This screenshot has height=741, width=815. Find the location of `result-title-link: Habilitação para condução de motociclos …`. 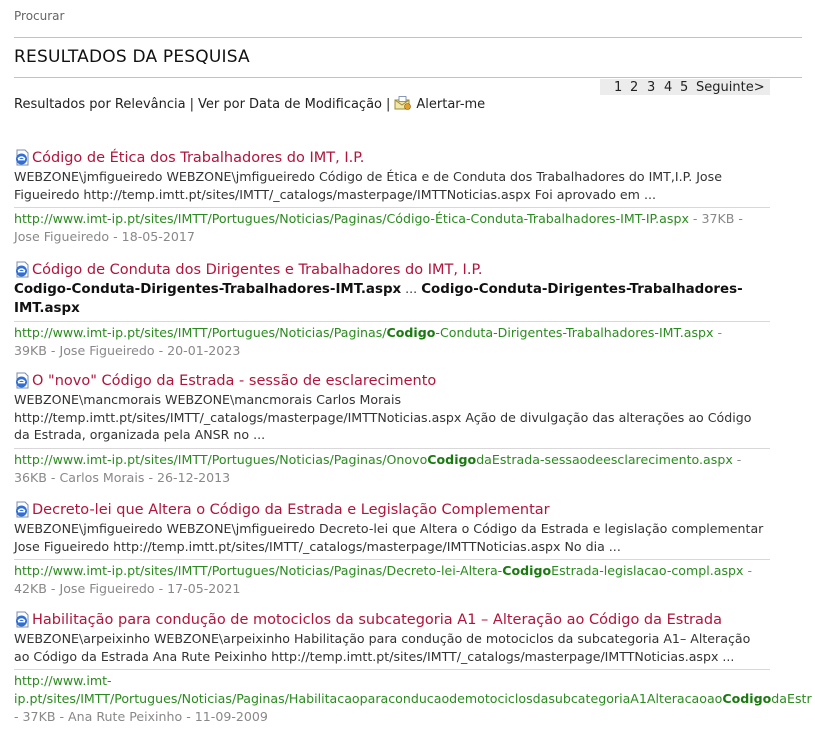

result-title-link: Habilitação para condução de motociclos … is located at coordinates (414, 620).